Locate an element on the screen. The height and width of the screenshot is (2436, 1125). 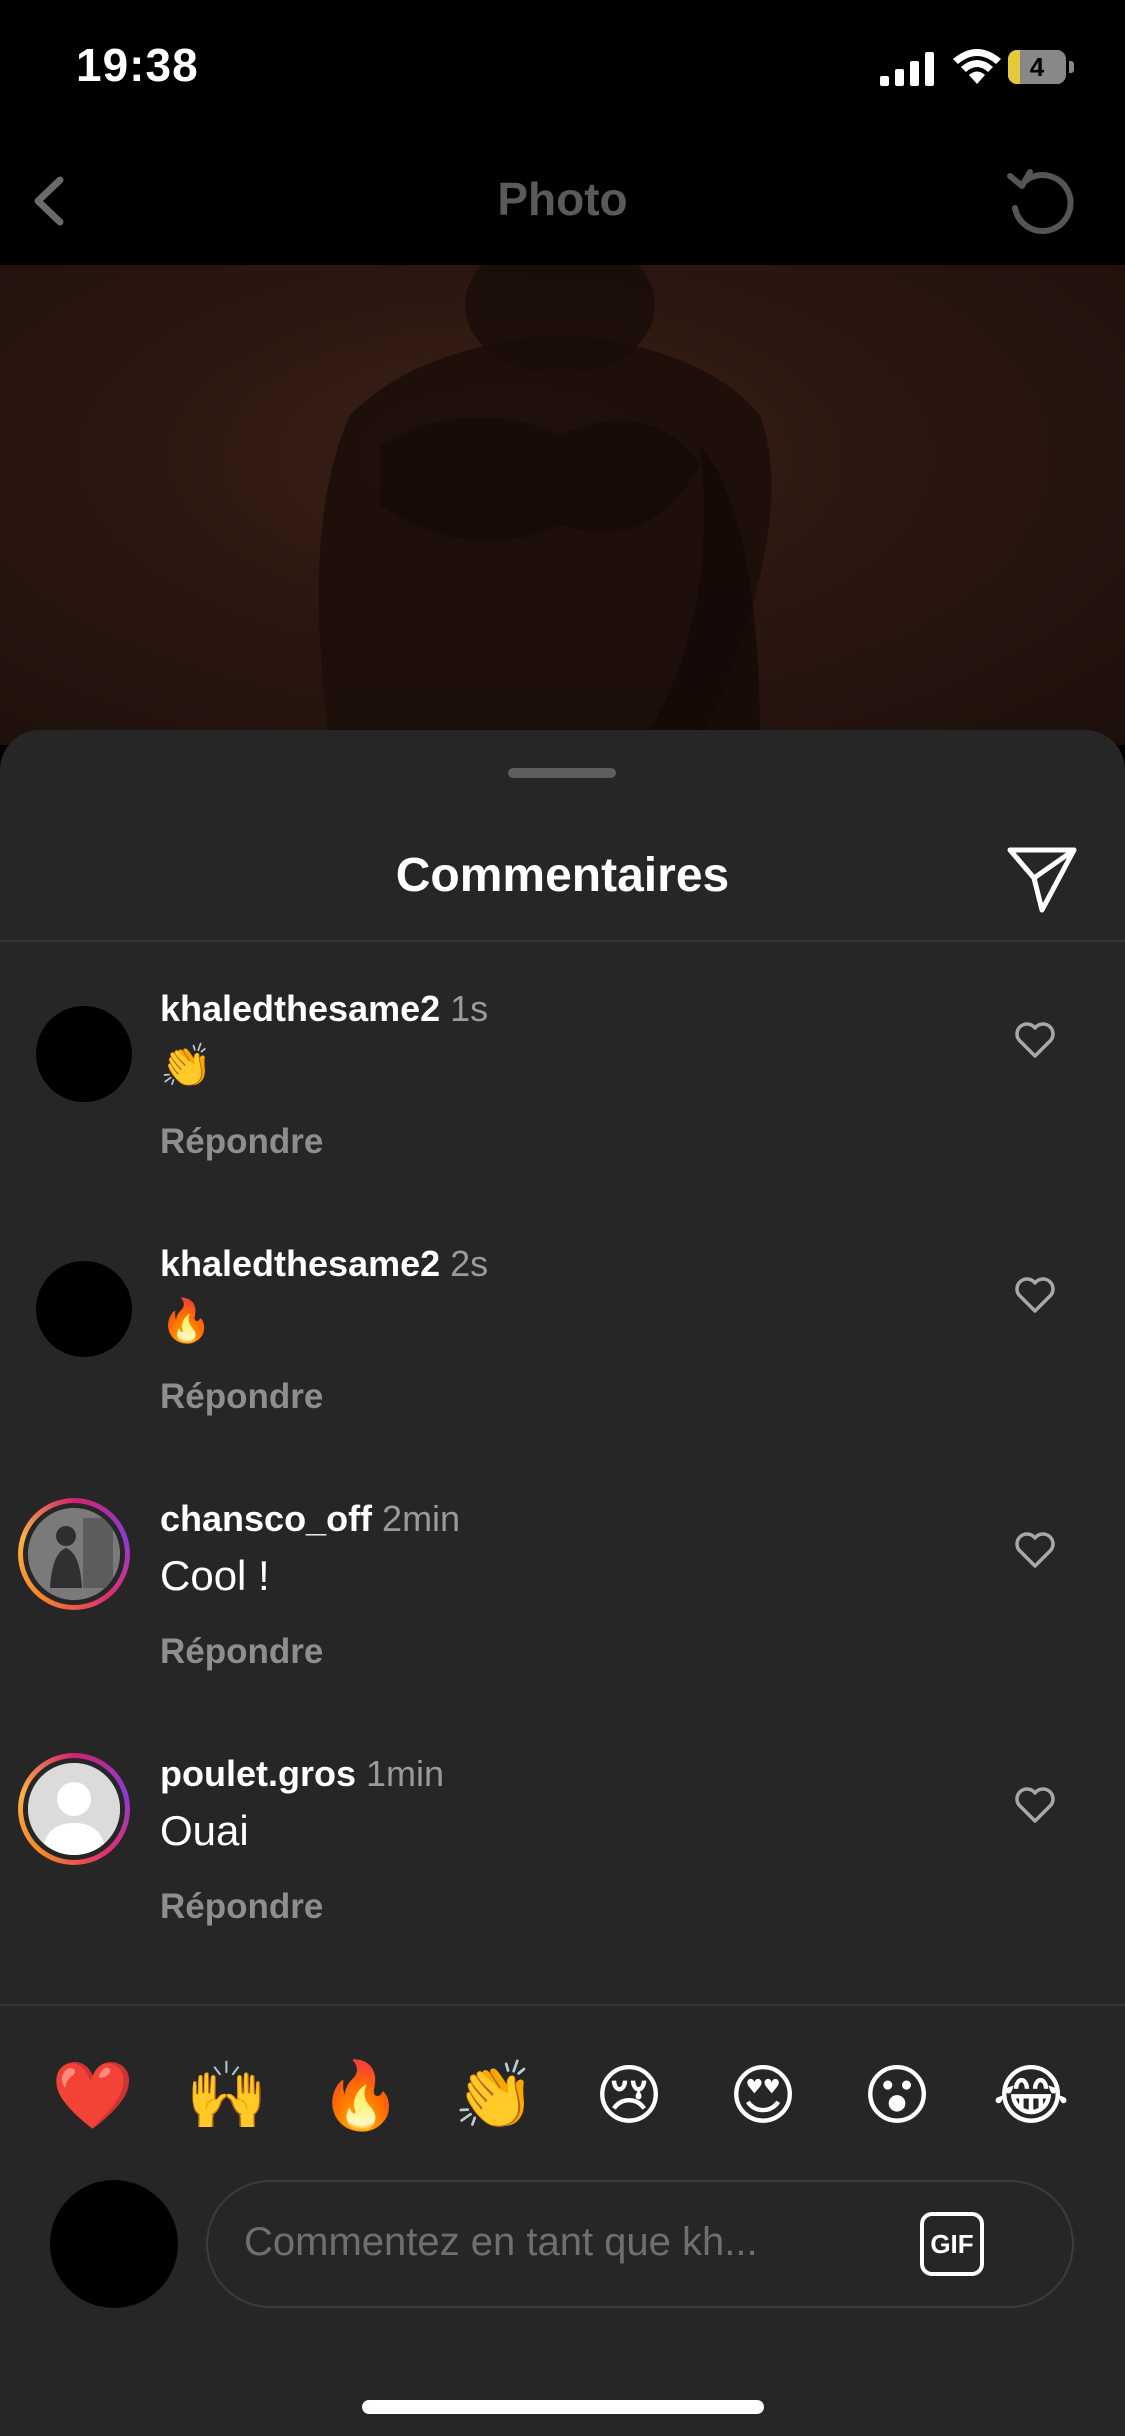
comment-time: 1min is located at coordinates (405, 1773).